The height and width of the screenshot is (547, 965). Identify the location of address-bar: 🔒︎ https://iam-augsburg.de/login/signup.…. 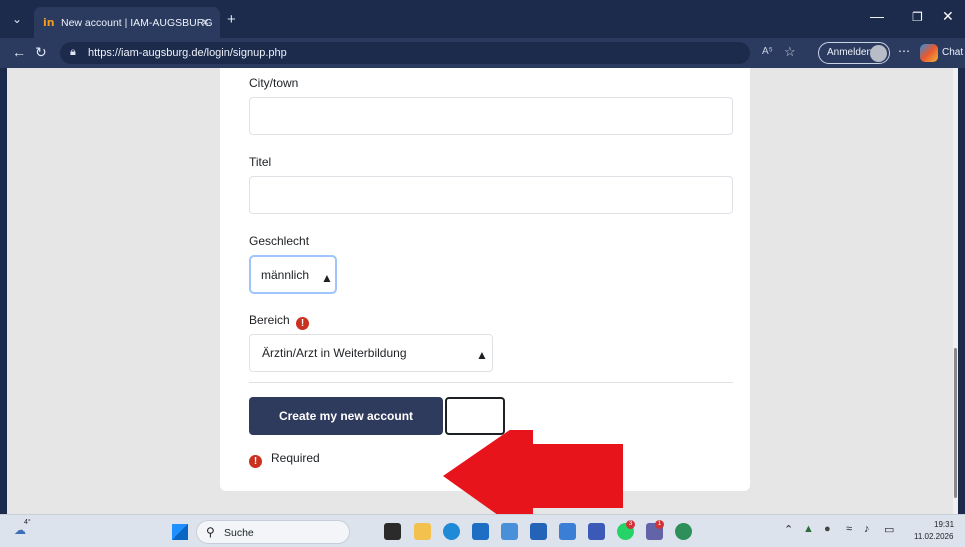
(405, 53).